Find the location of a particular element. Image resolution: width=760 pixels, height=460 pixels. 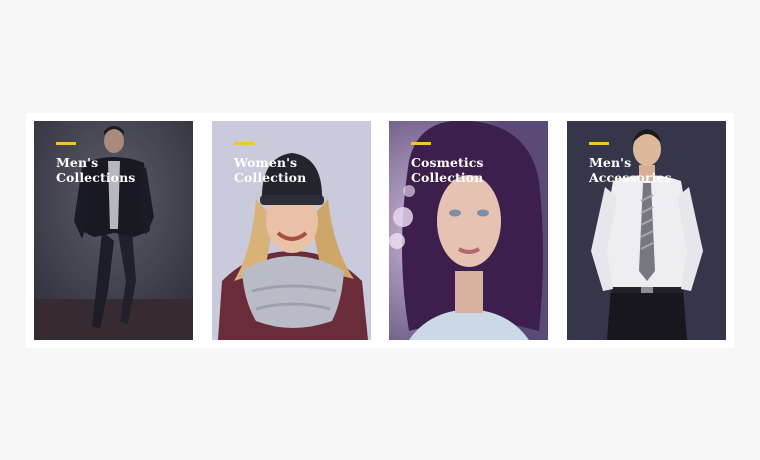

card-mens-accessories: Men's Accessories is located at coordinates (646, 230).